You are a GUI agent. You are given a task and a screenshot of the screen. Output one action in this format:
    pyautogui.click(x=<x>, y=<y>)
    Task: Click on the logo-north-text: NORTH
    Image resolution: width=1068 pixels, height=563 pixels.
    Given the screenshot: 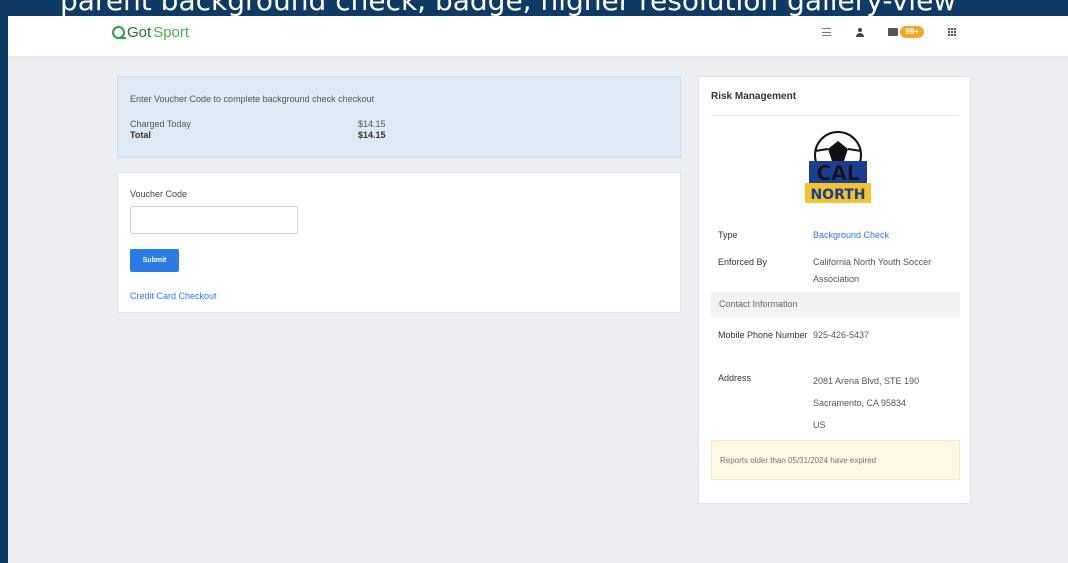 What is the action you would take?
    pyautogui.click(x=837, y=195)
    